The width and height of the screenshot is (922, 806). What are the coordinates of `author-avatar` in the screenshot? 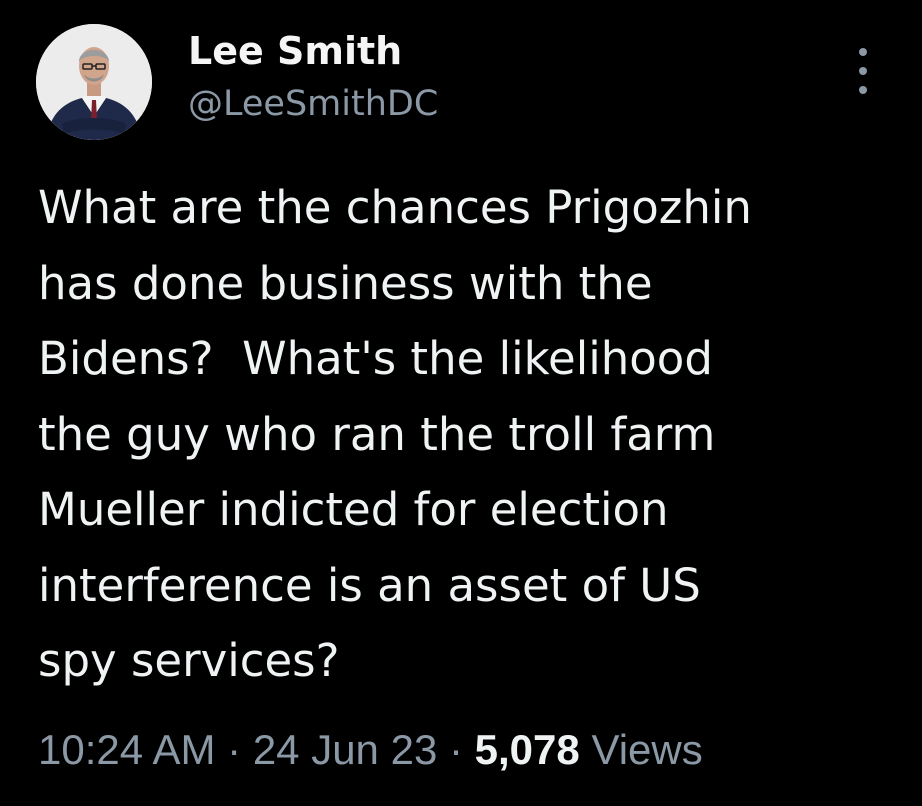 It's located at (94, 82).